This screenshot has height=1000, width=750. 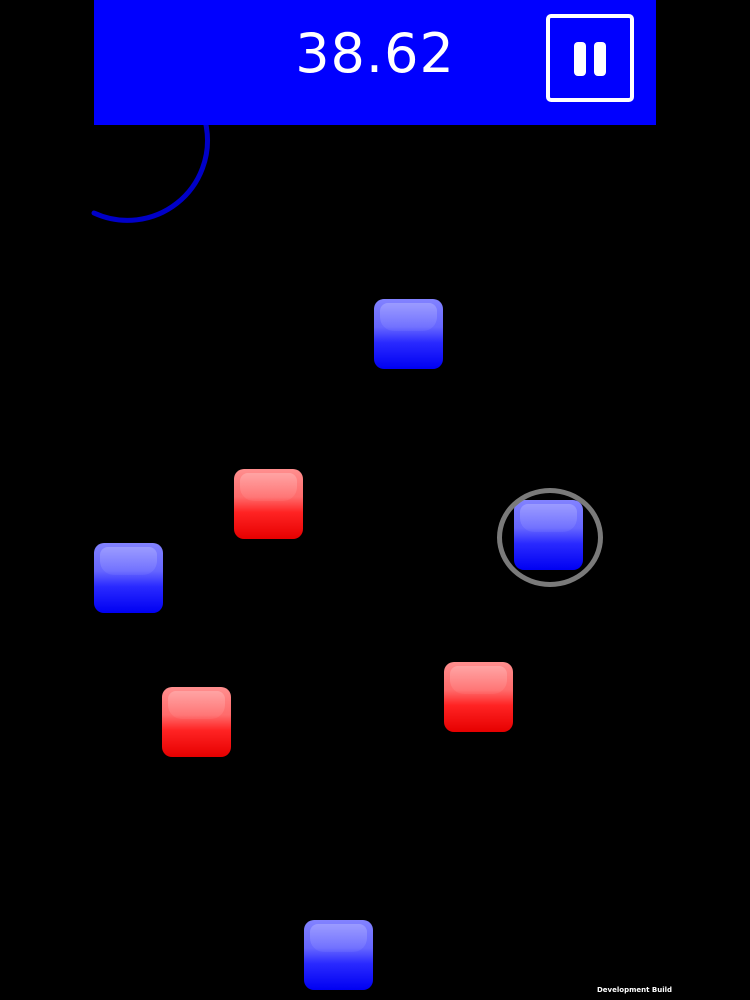 I want to click on ring-arc, so click(x=150, y=172).